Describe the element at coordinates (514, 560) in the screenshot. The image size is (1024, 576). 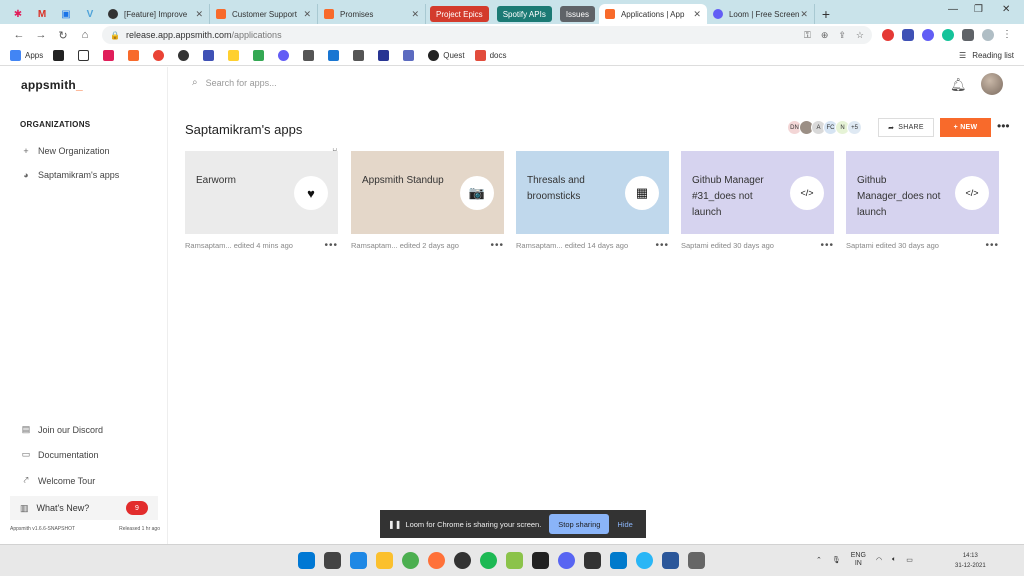
I see `notepad-icon` at that location.